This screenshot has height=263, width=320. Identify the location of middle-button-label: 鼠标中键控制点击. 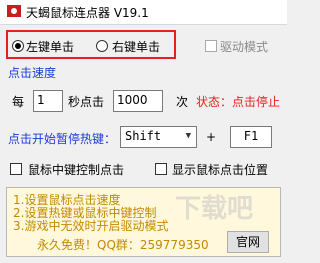
(76, 169).